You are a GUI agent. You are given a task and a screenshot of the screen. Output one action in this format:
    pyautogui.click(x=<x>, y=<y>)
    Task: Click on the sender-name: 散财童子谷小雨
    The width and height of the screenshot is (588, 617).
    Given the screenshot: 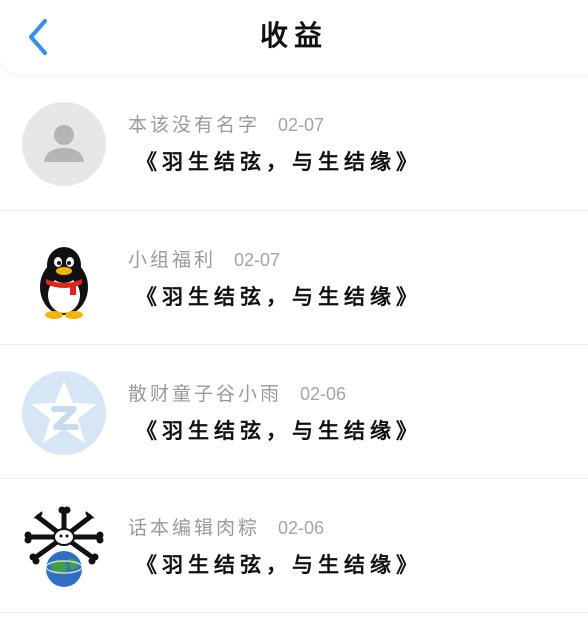 What is the action you would take?
    pyautogui.click(x=205, y=394)
    